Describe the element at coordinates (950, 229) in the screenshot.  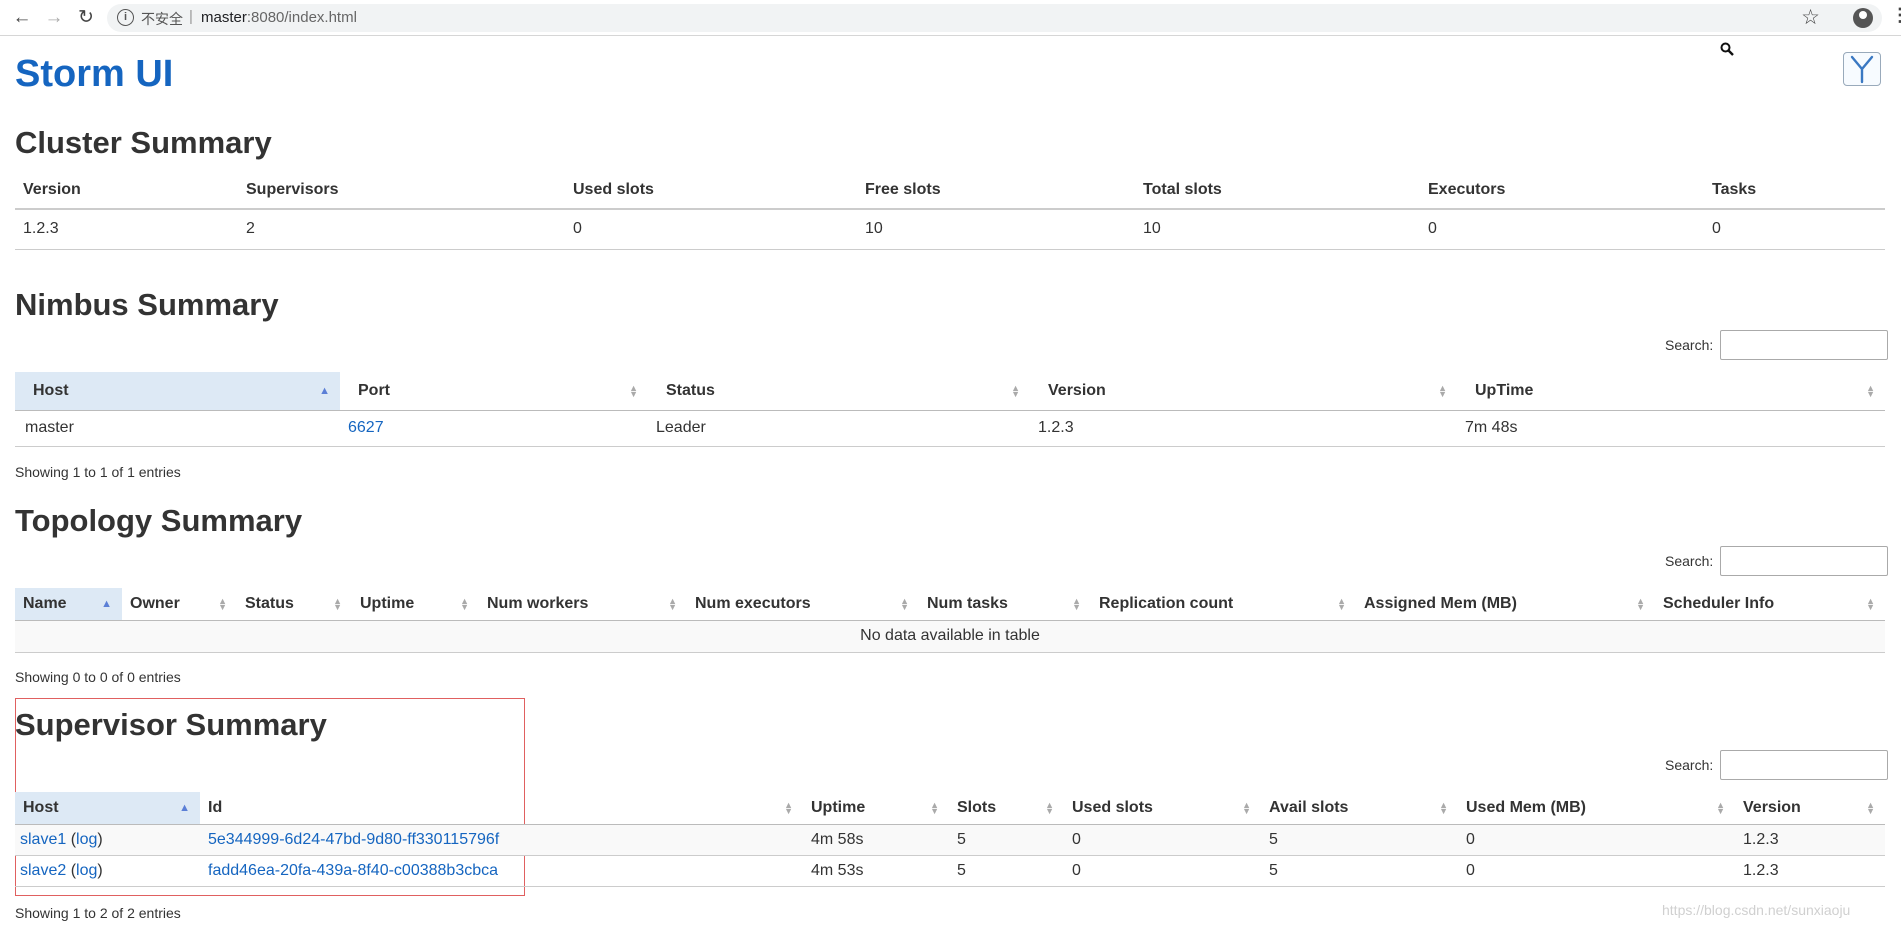
I see `table-row: 1.2.3 2 0 10 10 0 0` at that location.